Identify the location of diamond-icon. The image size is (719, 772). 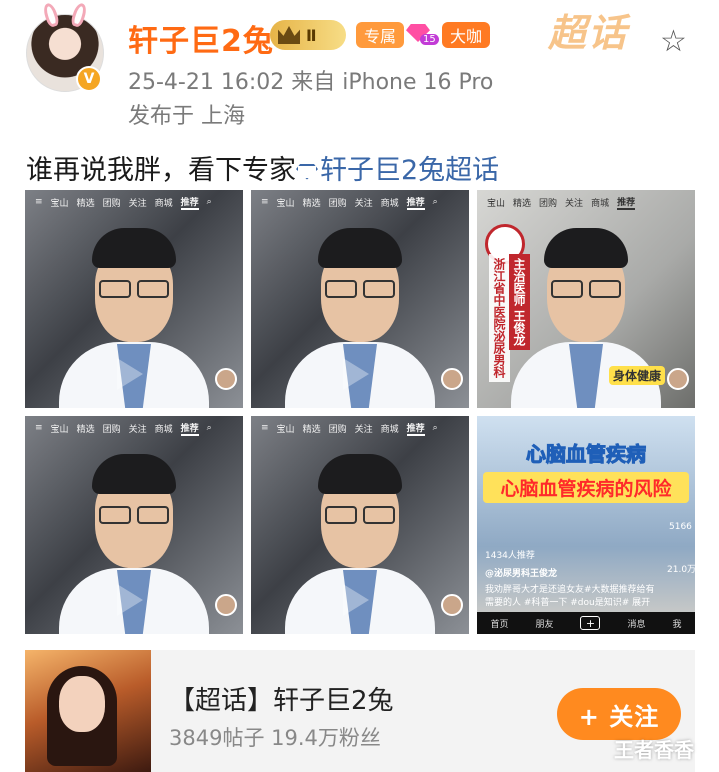
(307, 171).